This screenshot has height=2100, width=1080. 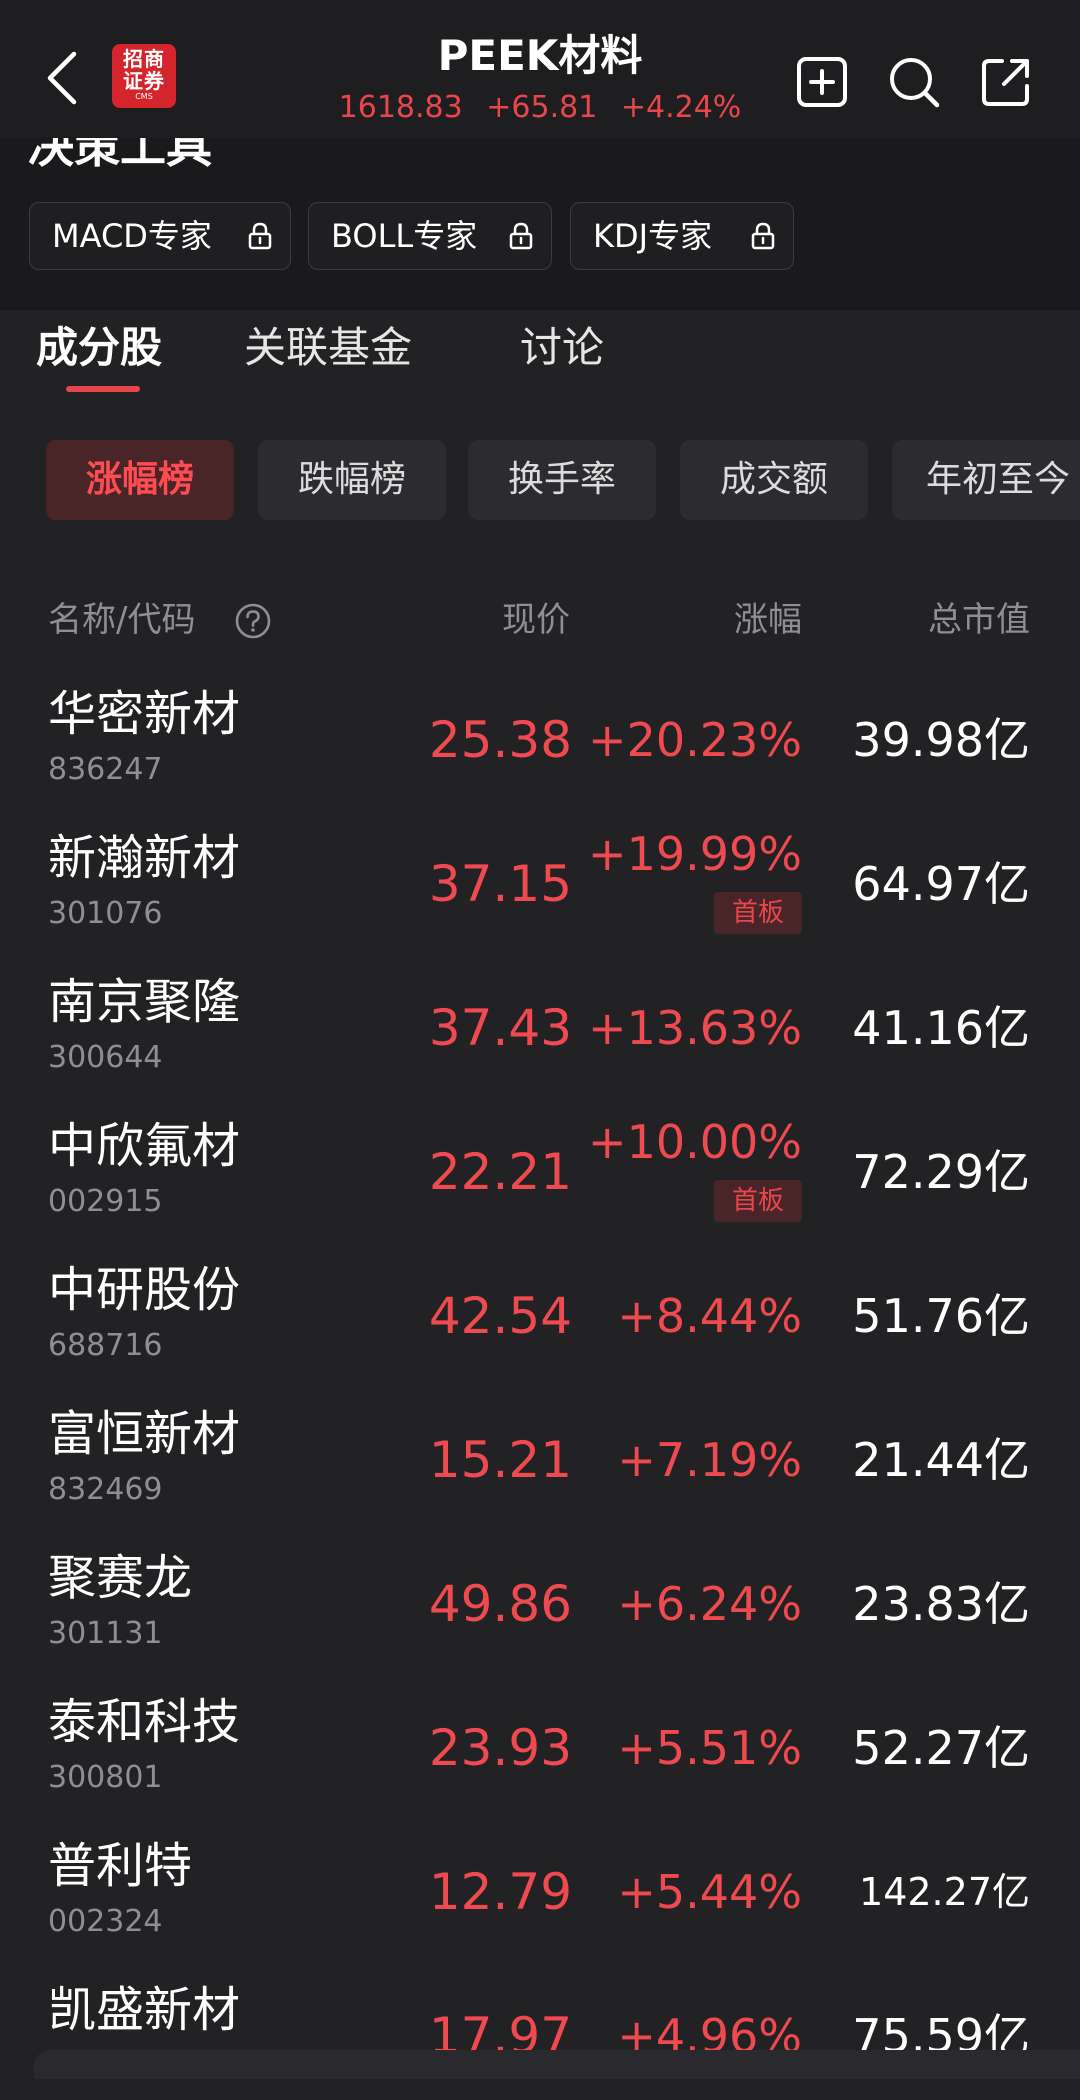 I want to click on stock-name: 华密新材, so click(x=144, y=714).